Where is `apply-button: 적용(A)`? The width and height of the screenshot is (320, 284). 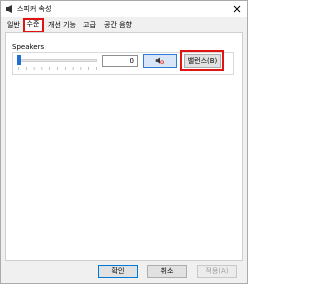 apply-button: 적용(A) is located at coordinates (217, 271).